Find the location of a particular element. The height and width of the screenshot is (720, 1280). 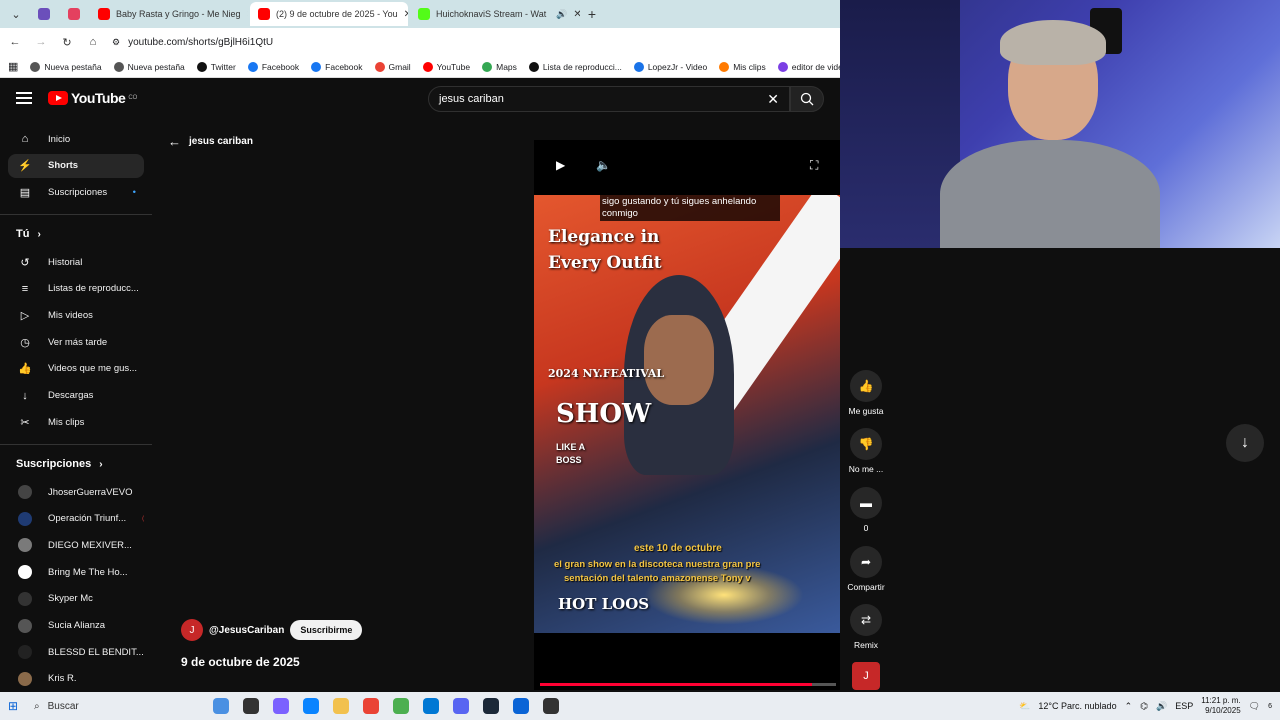

audio-playing-icon: 🔊 is located at coordinates (561, 14).